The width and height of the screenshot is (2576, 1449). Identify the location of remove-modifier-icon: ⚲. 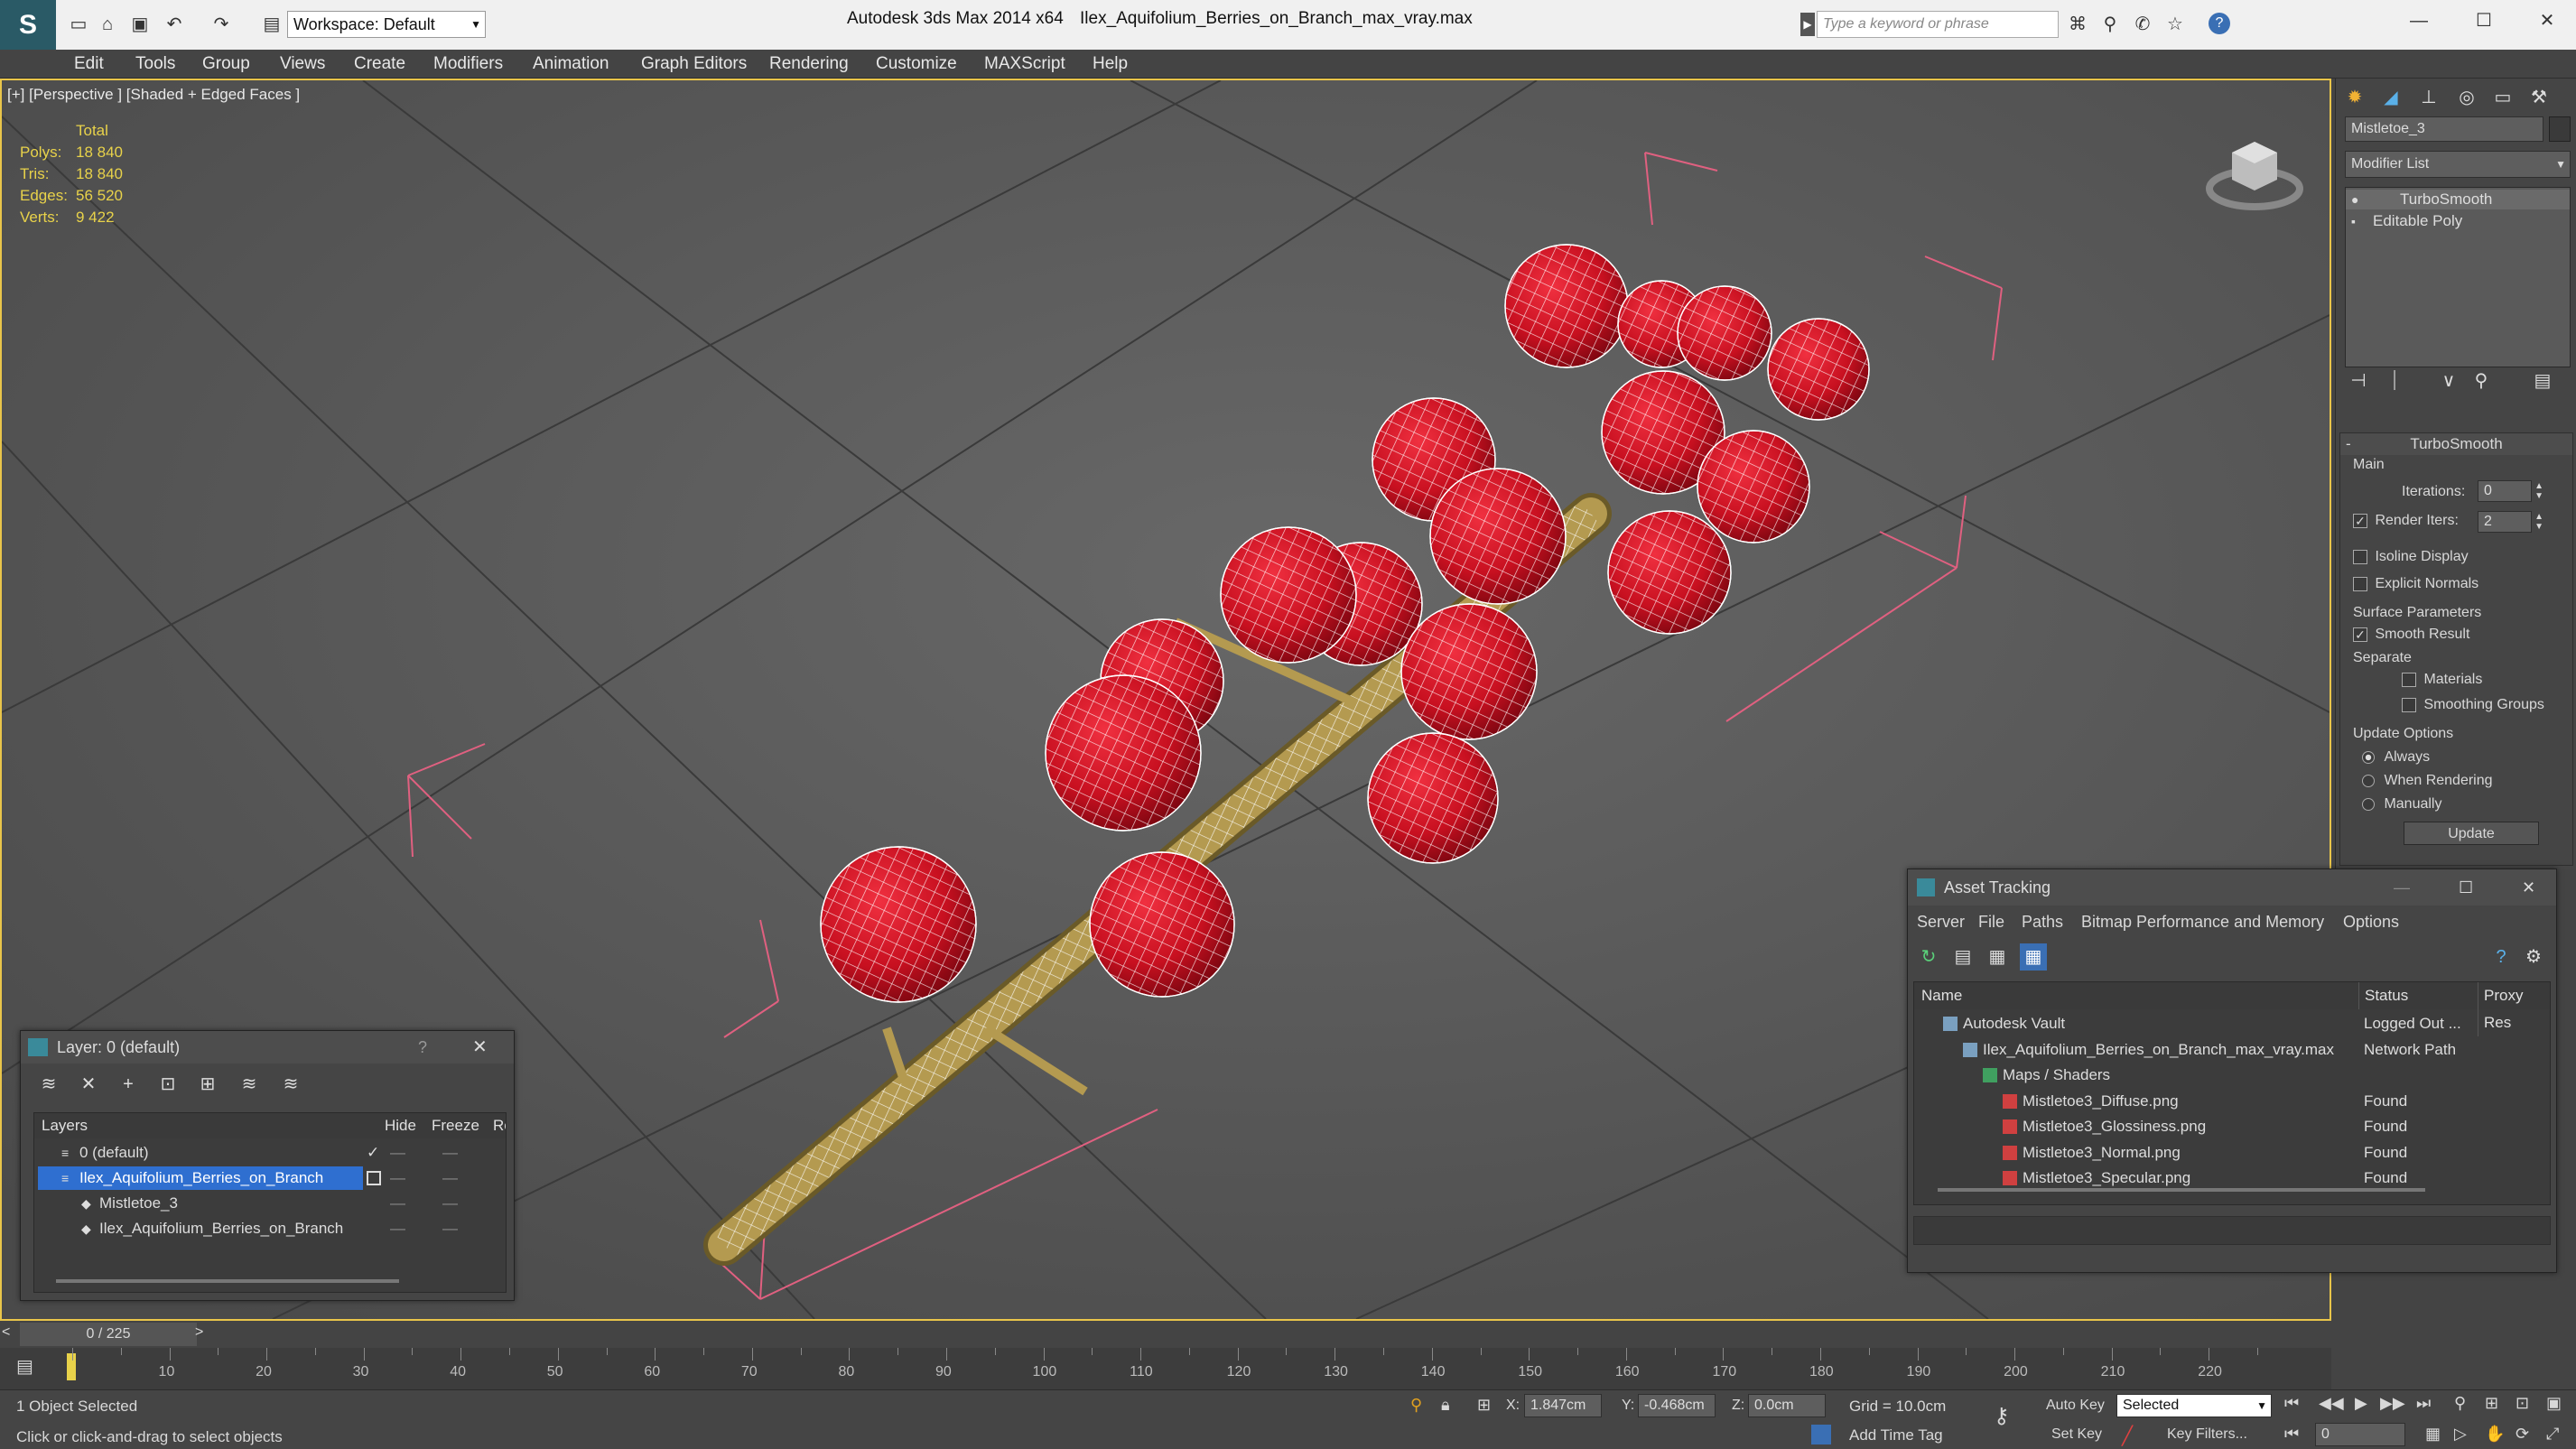
(2481, 381).